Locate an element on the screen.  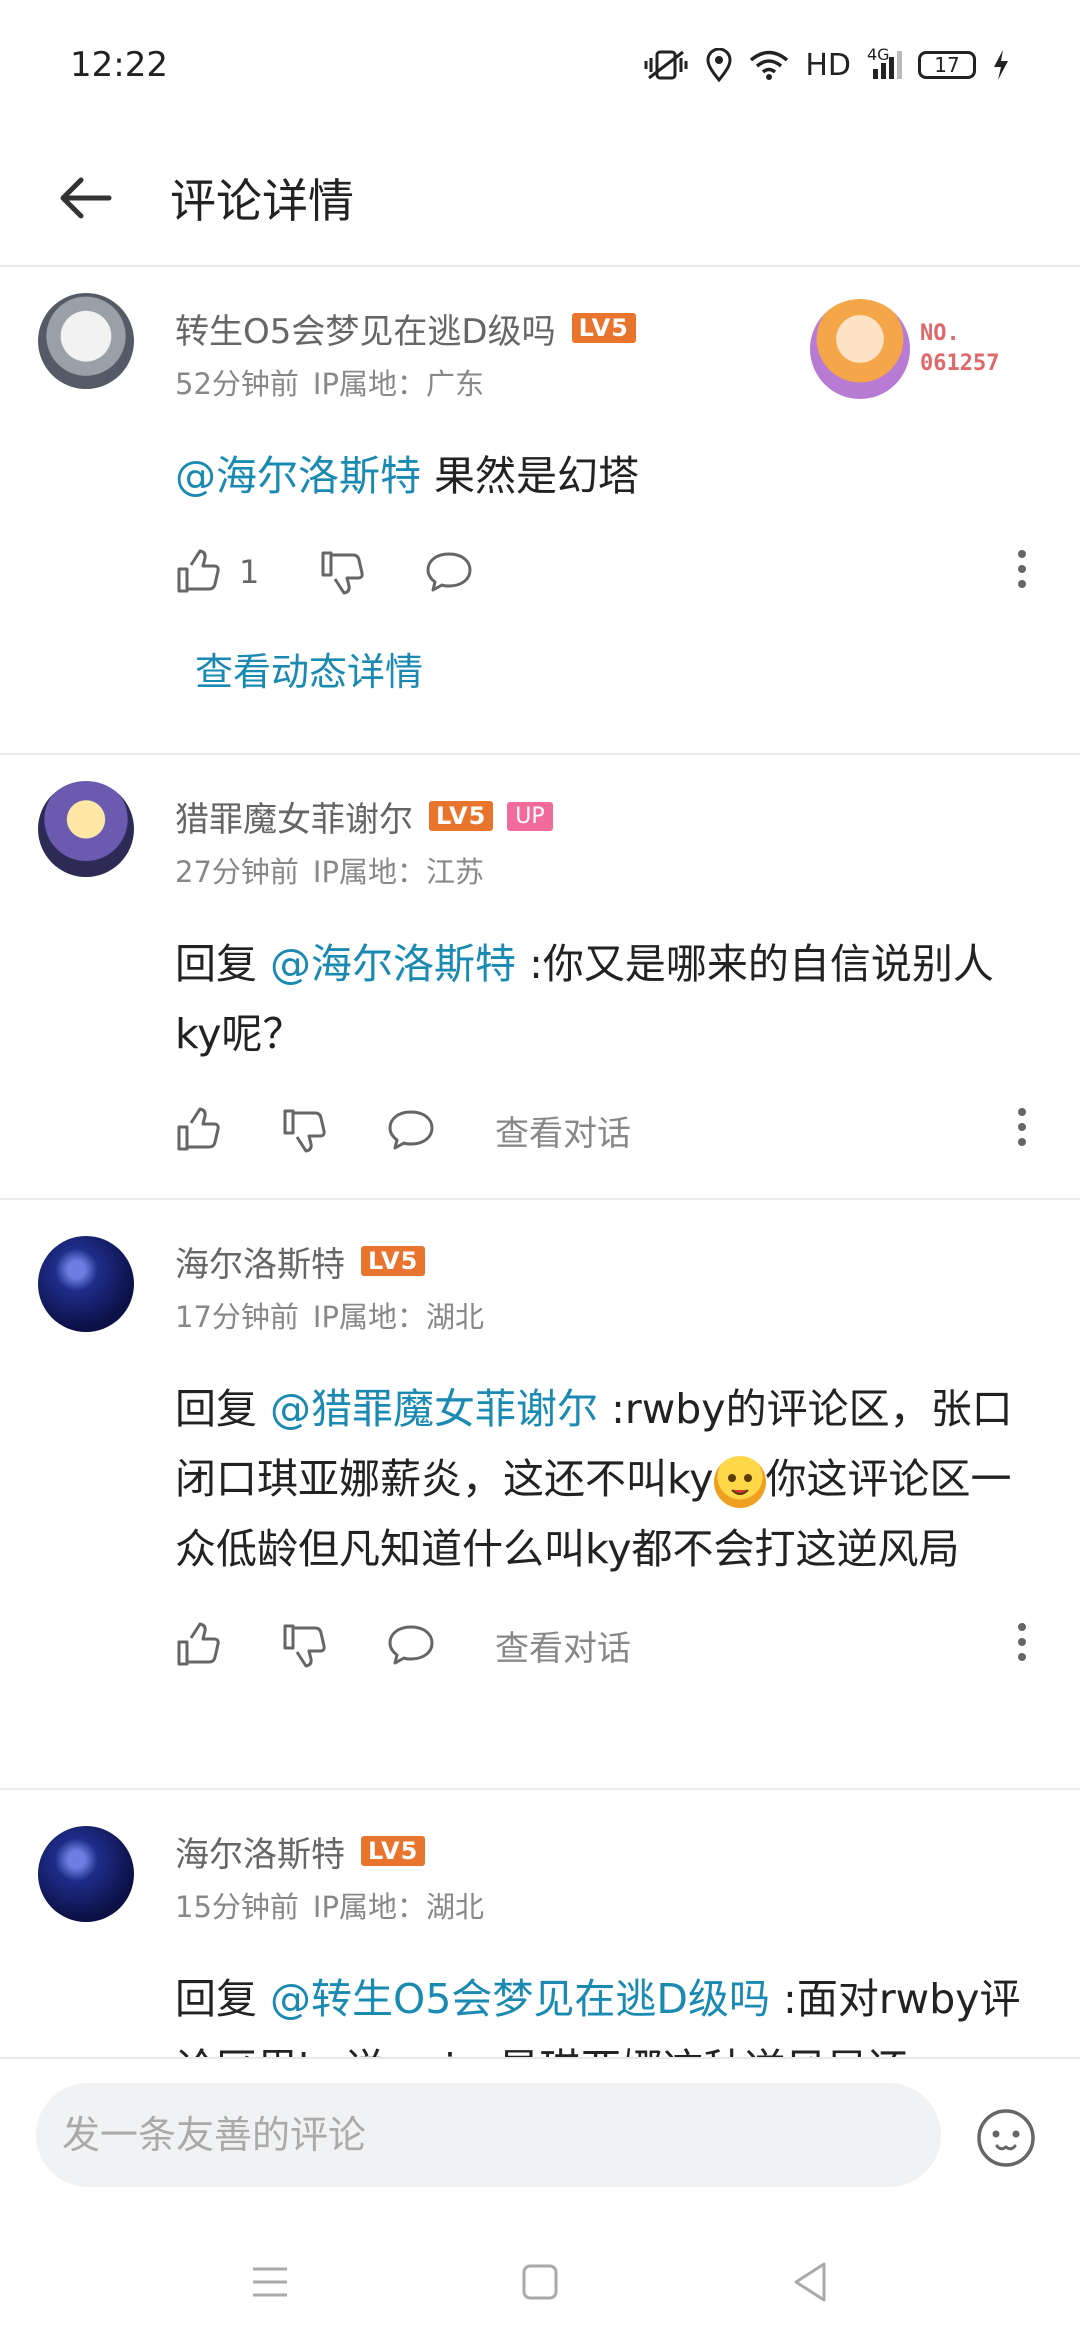
comment-time: 52分钟前 is located at coordinates (237, 384).